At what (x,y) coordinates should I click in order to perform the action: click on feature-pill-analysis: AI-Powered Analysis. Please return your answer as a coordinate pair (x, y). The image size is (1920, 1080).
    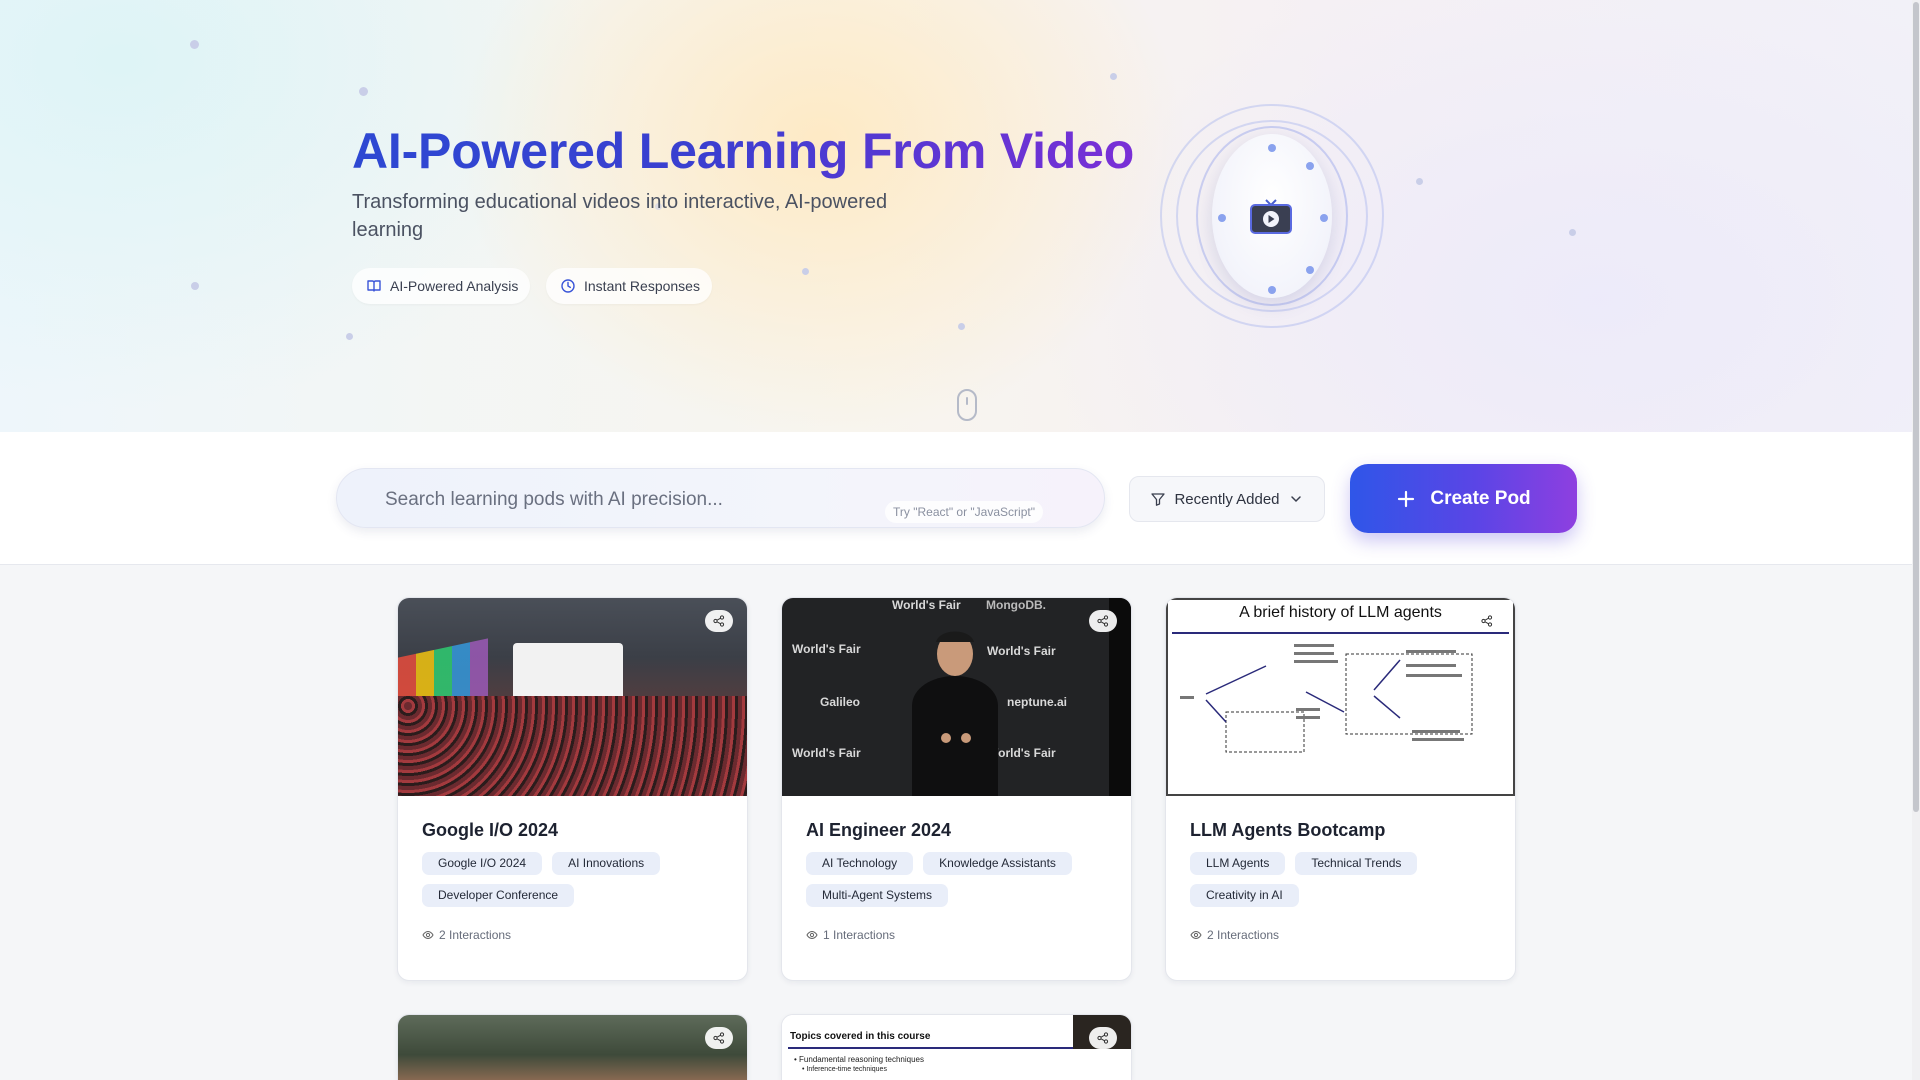
    Looking at the image, I should click on (441, 286).